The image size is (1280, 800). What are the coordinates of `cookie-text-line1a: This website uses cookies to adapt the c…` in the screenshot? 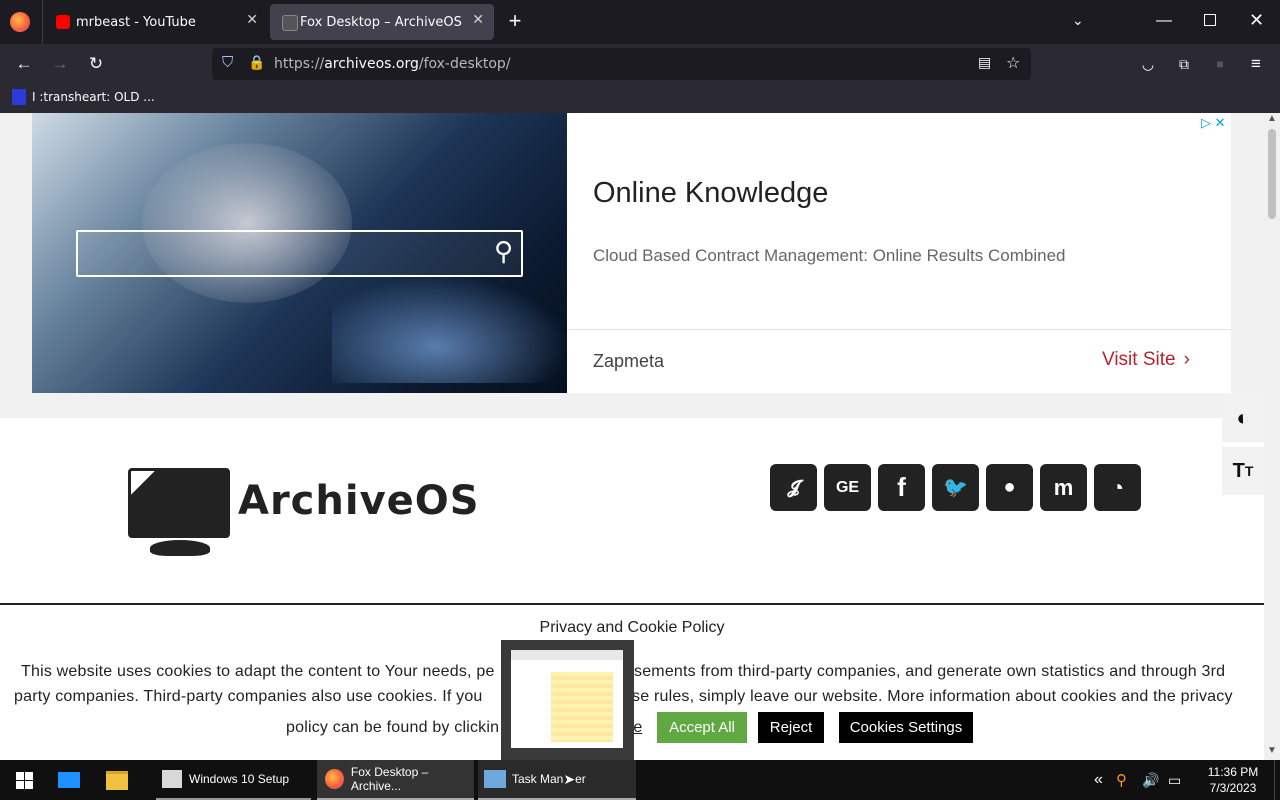 It's located at (258, 671).